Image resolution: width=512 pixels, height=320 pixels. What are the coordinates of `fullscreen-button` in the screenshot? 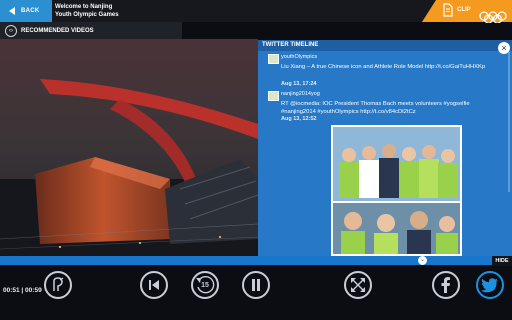 It's located at (358, 285).